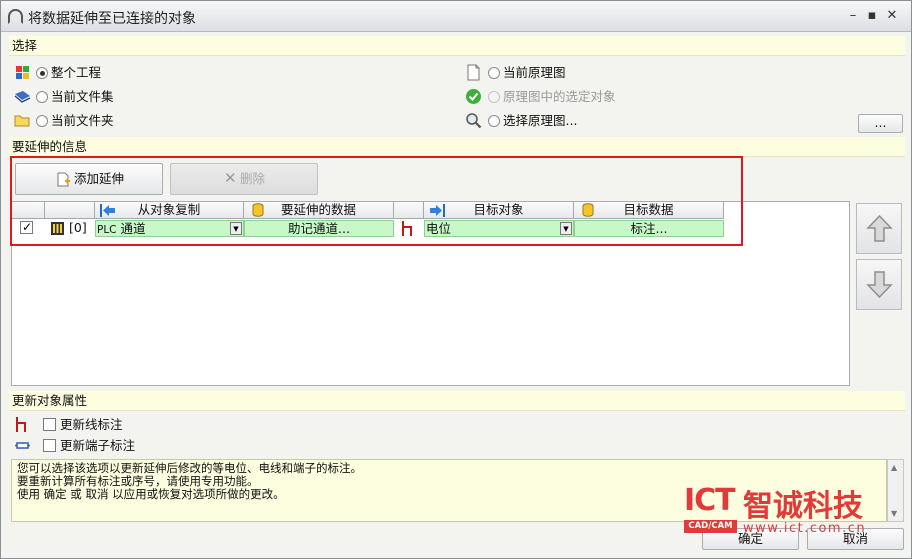 The height and width of the screenshot is (559, 912). I want to click on grid-header-source-data: 要延伸的数据, so click(319, 210).